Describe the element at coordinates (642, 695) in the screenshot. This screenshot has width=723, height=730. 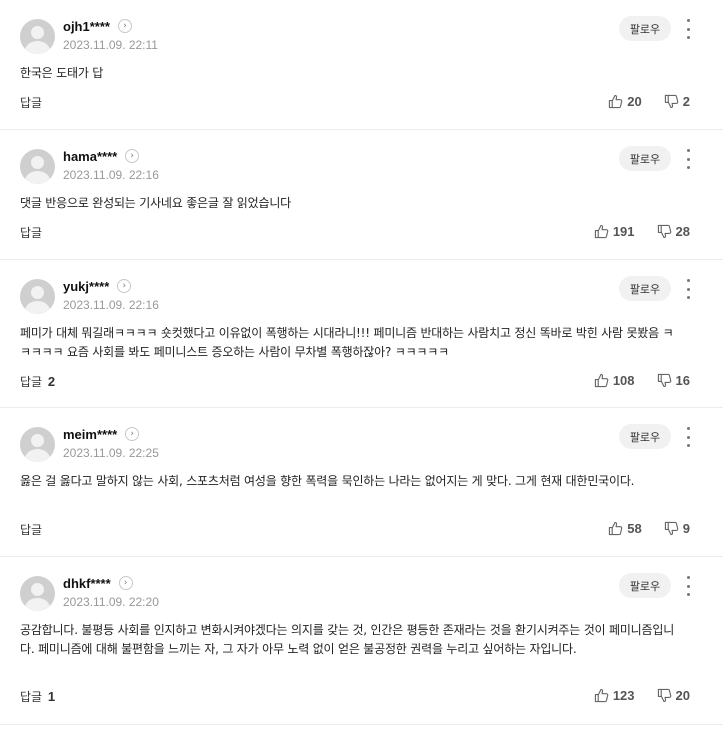
I see `vote-bar: 123 20` at that location.